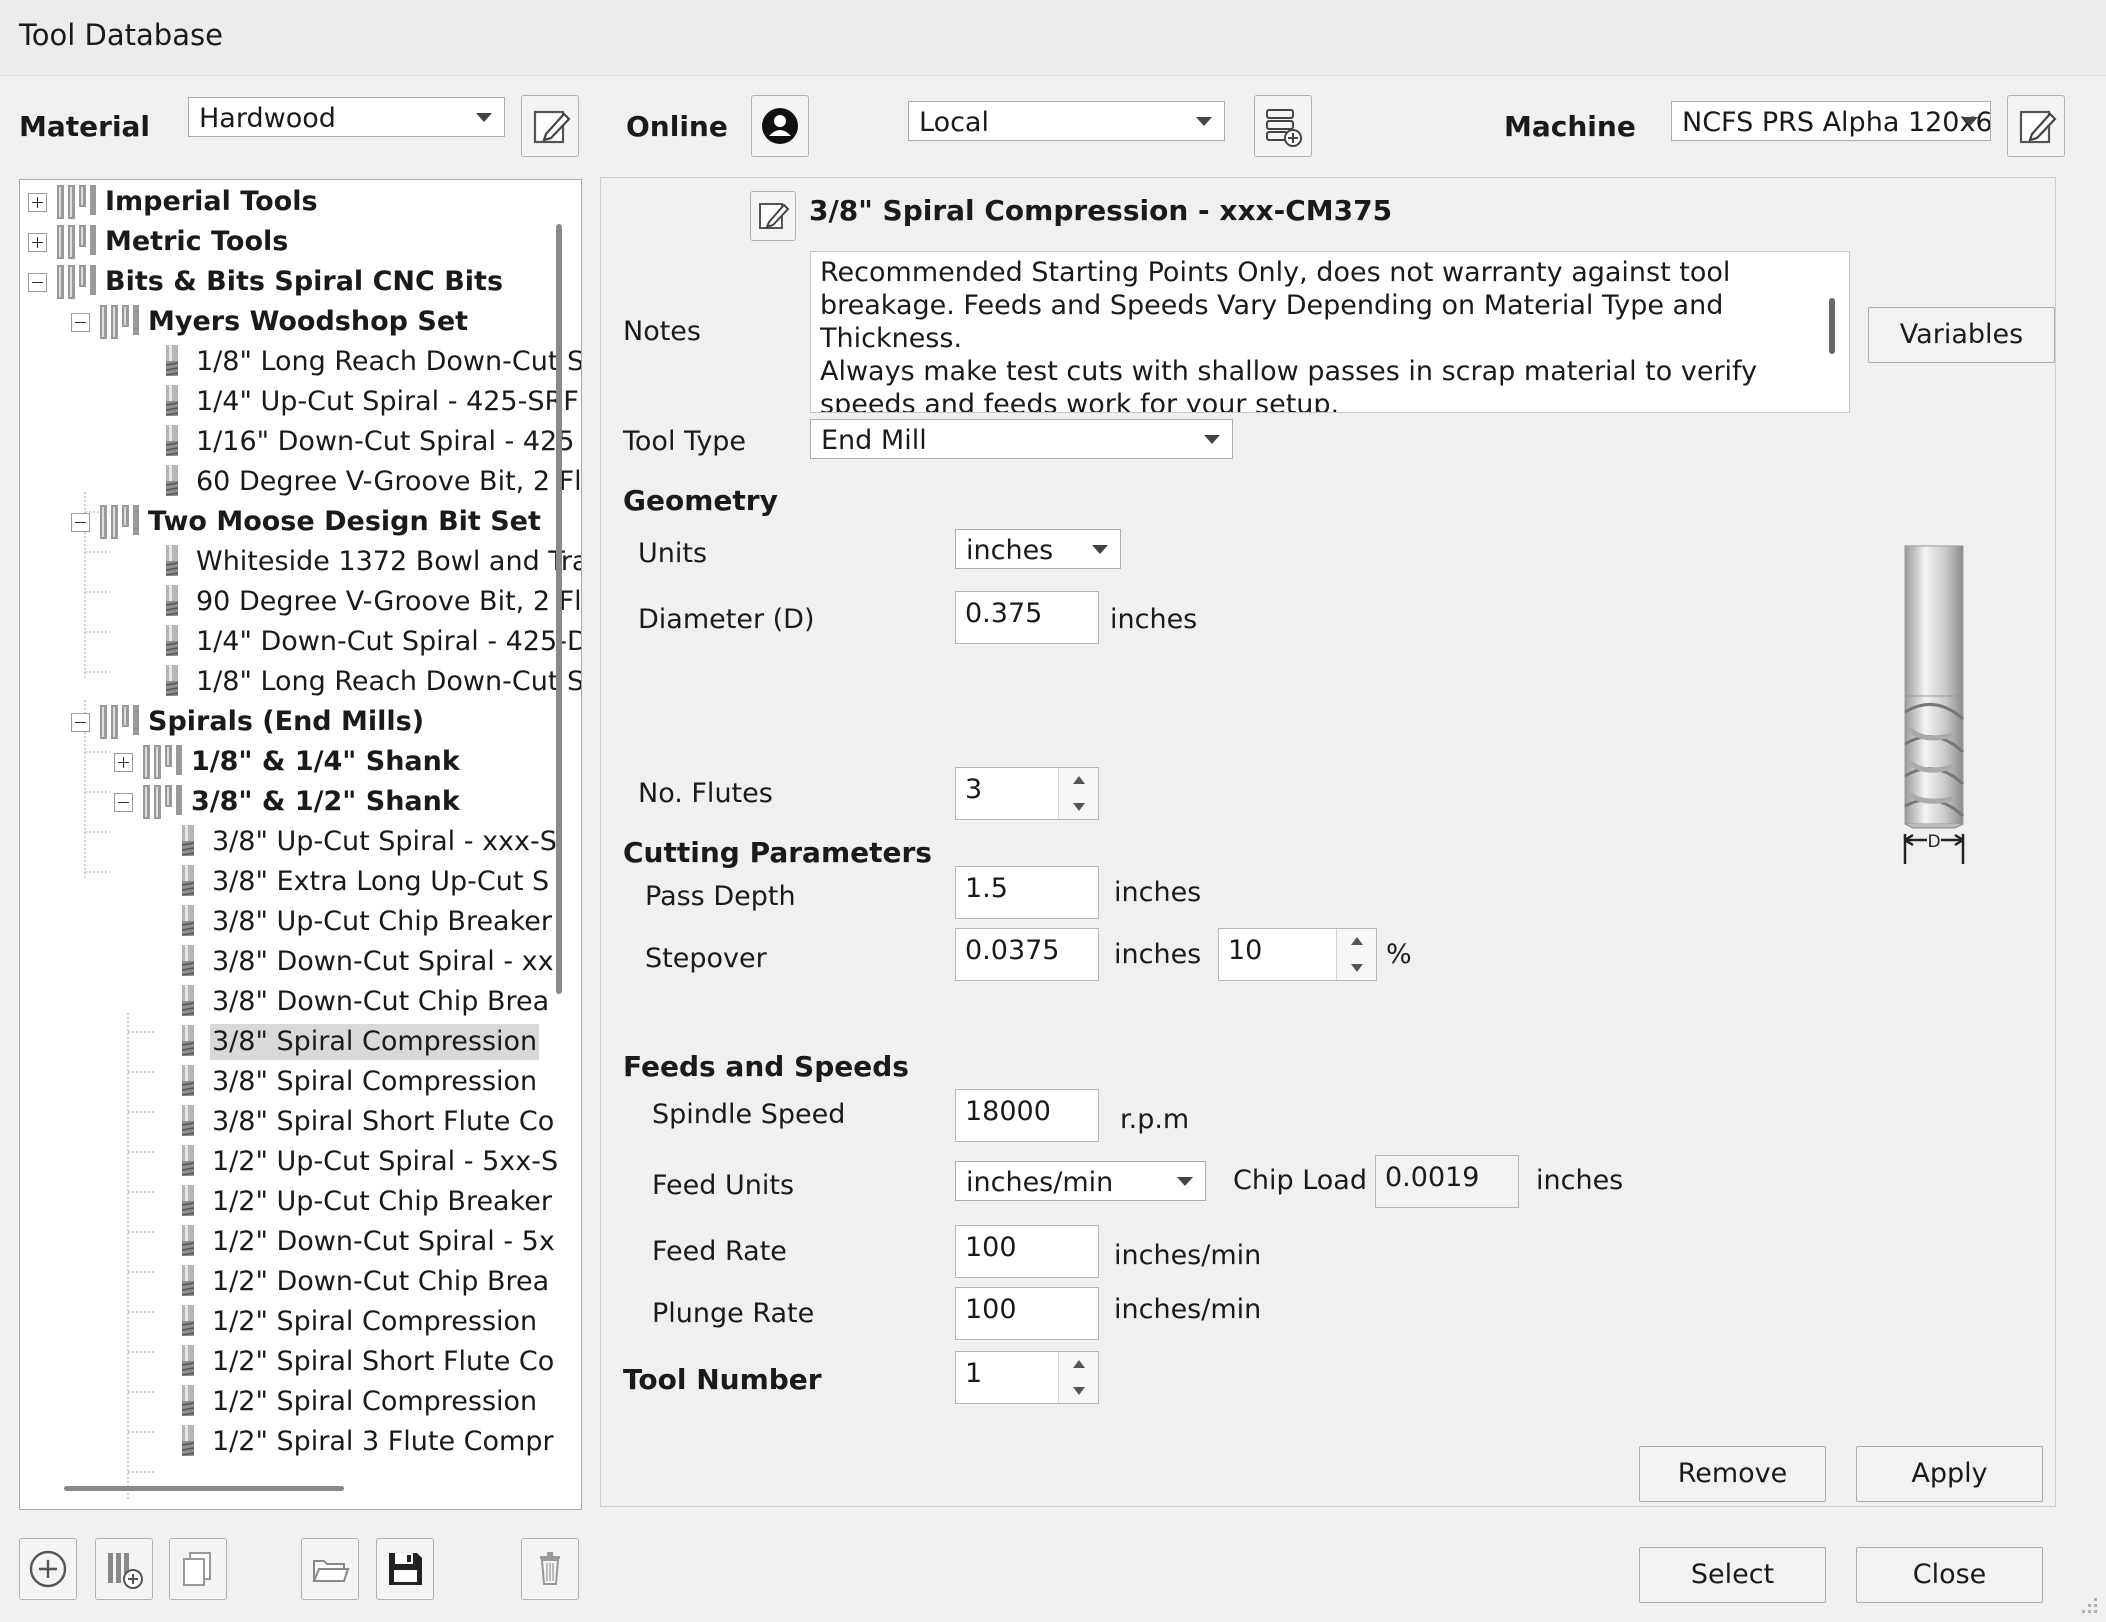 This screenshot has width=2106, height=1622. Describe the element at coordinates (1970, 121) in the screenshot. I see `chevron-down-icon` at that location.